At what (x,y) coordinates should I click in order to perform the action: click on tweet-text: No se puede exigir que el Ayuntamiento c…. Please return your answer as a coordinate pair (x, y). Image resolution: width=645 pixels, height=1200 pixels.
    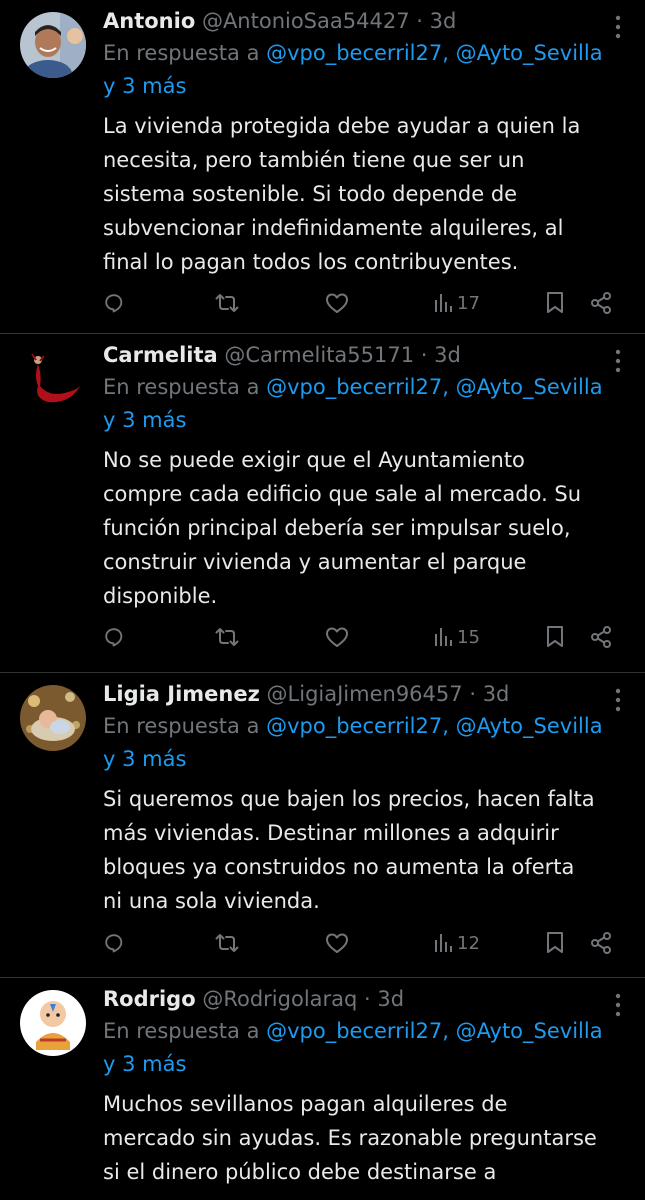
    Looking at the image, I should click on (365, 528).